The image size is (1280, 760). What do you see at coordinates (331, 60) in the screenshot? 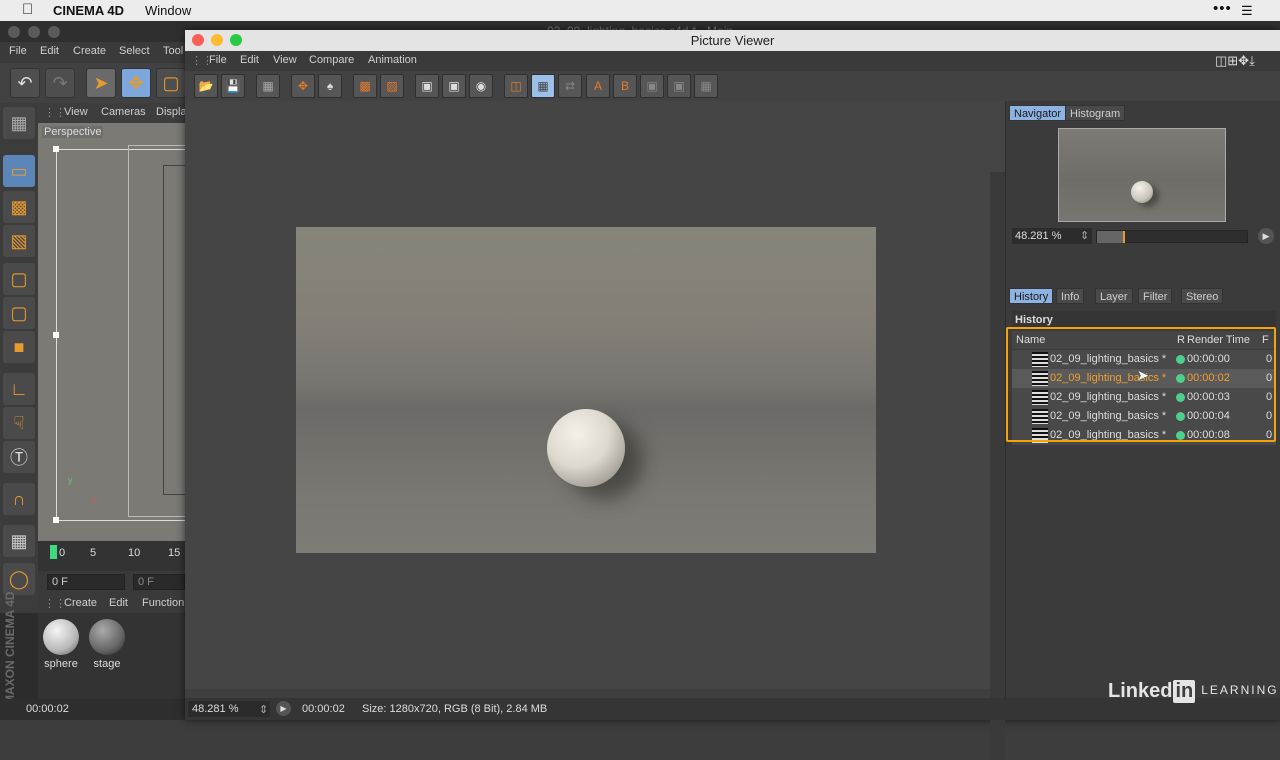
I see `pv-menu-compare: Compare` at bounding box center [331, 60].